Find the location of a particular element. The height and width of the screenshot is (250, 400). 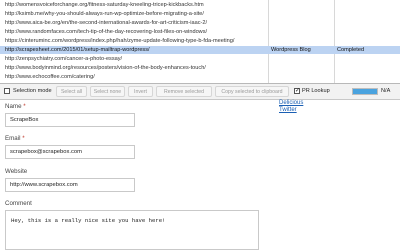

copy-selected-button: Copy selected to clipboard is located at coordinates (252, 91).